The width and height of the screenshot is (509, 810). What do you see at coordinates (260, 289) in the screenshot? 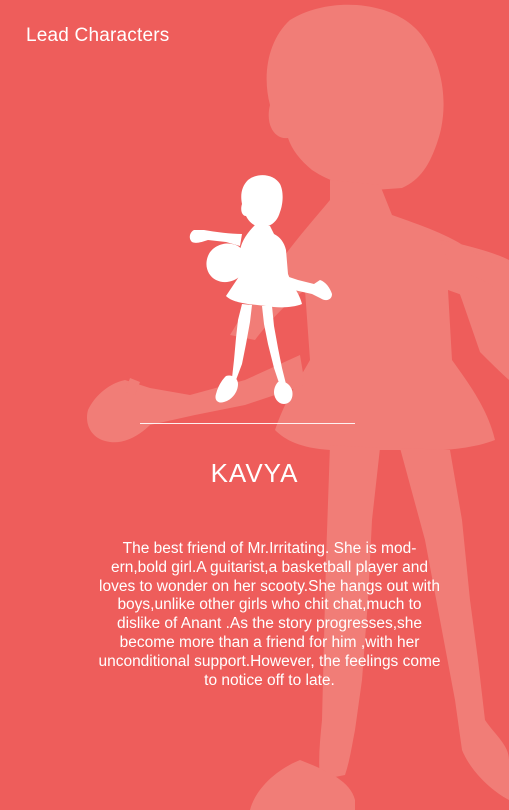
I see `character-silhouette` at bounding box center [260, 289].